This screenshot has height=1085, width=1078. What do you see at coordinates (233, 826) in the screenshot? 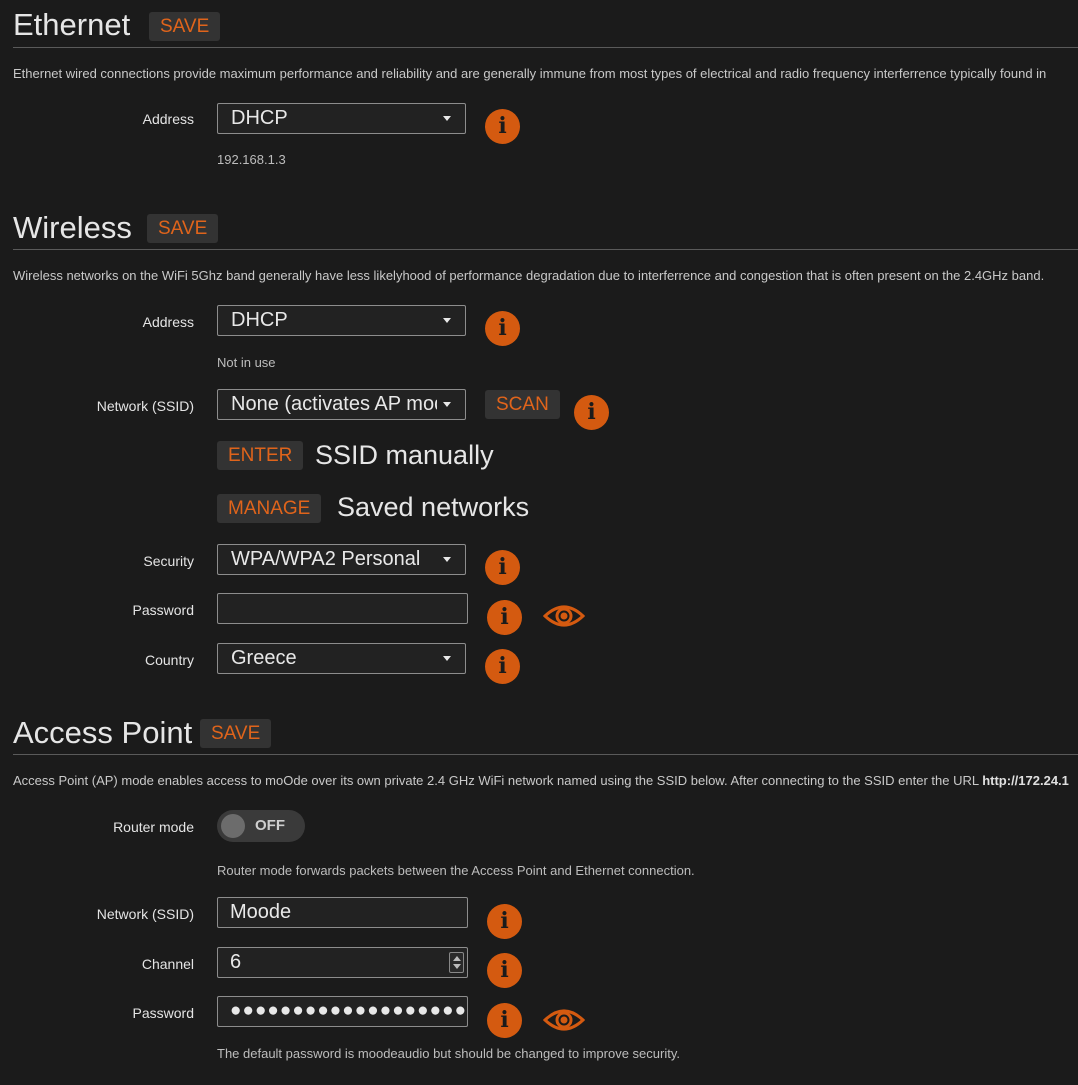
I see `toggle-knob` at bounding box center [233, 826].